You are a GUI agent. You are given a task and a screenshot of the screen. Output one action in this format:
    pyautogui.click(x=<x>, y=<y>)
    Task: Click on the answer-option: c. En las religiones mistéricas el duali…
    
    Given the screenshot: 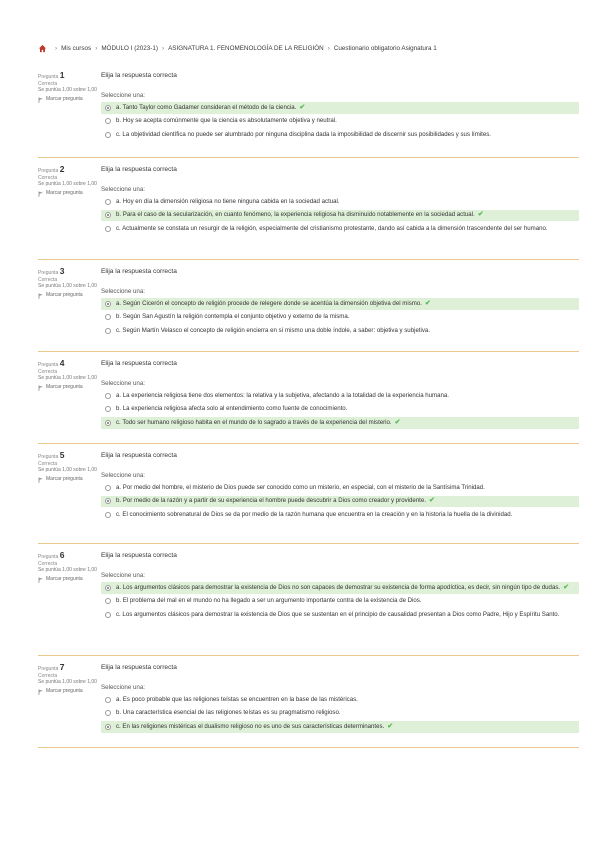 What is the action you would take?
    pyautogui.click(x=340, y=727)
    